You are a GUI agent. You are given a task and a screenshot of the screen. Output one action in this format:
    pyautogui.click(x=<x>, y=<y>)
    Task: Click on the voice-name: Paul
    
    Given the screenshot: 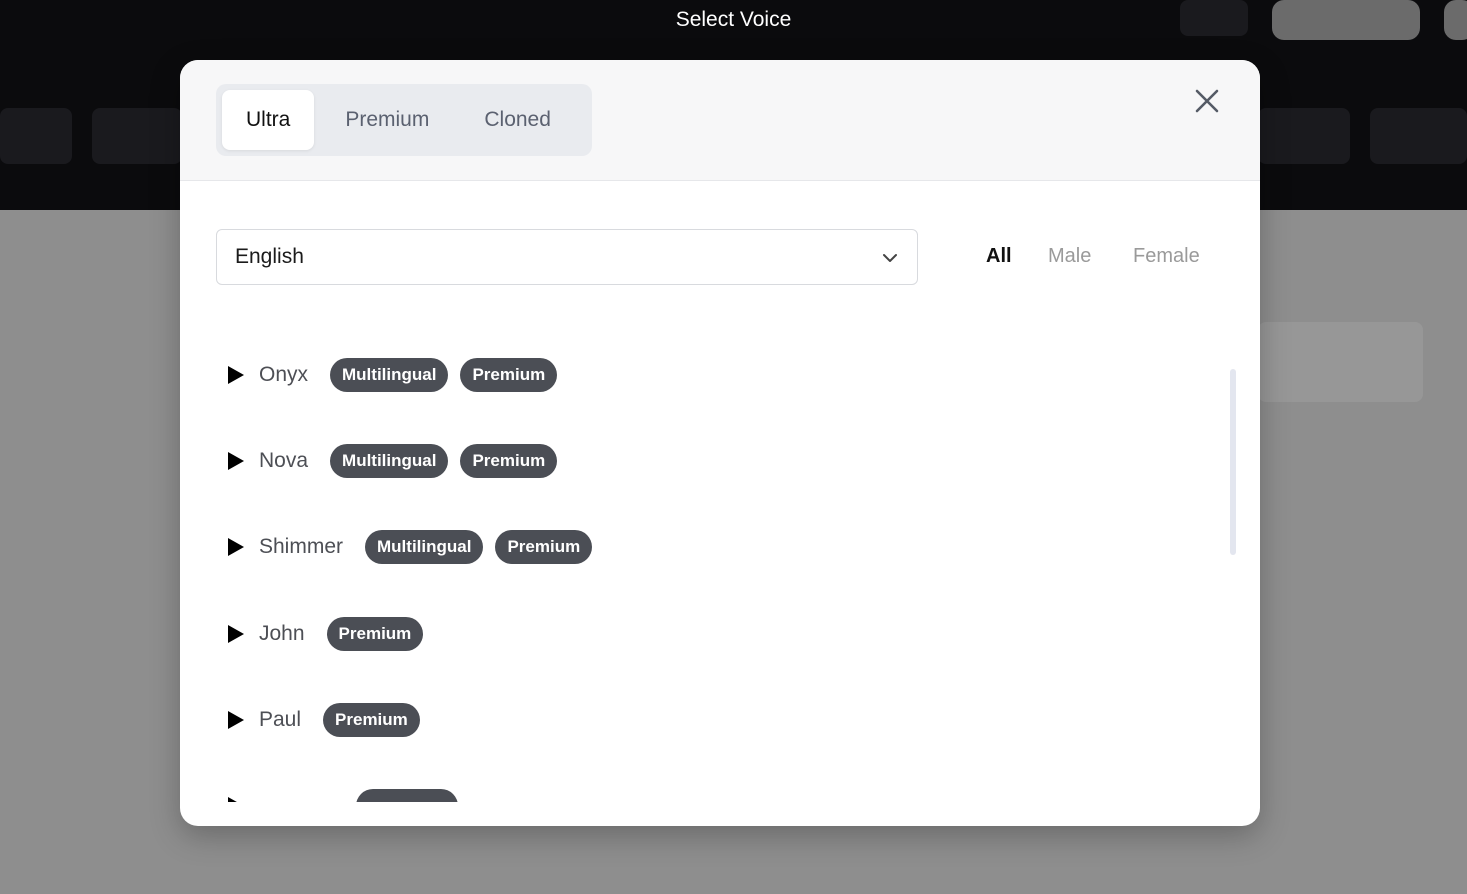 What is the action you would take?
    pyautogui.click(x=280, y=719)
    